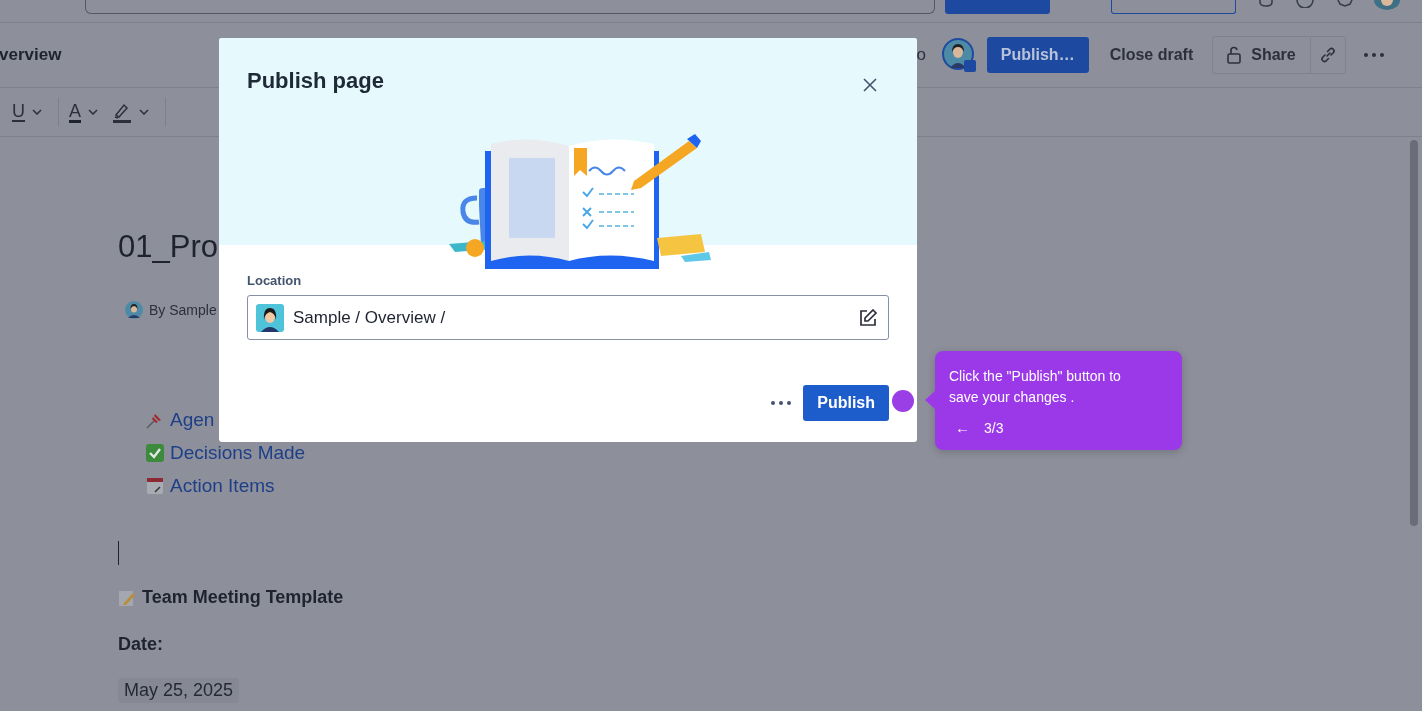  What do you see at coordinates (1173, 7) in the screenshot?
I see `upgrade-button` at bounding box center [1173, 7].